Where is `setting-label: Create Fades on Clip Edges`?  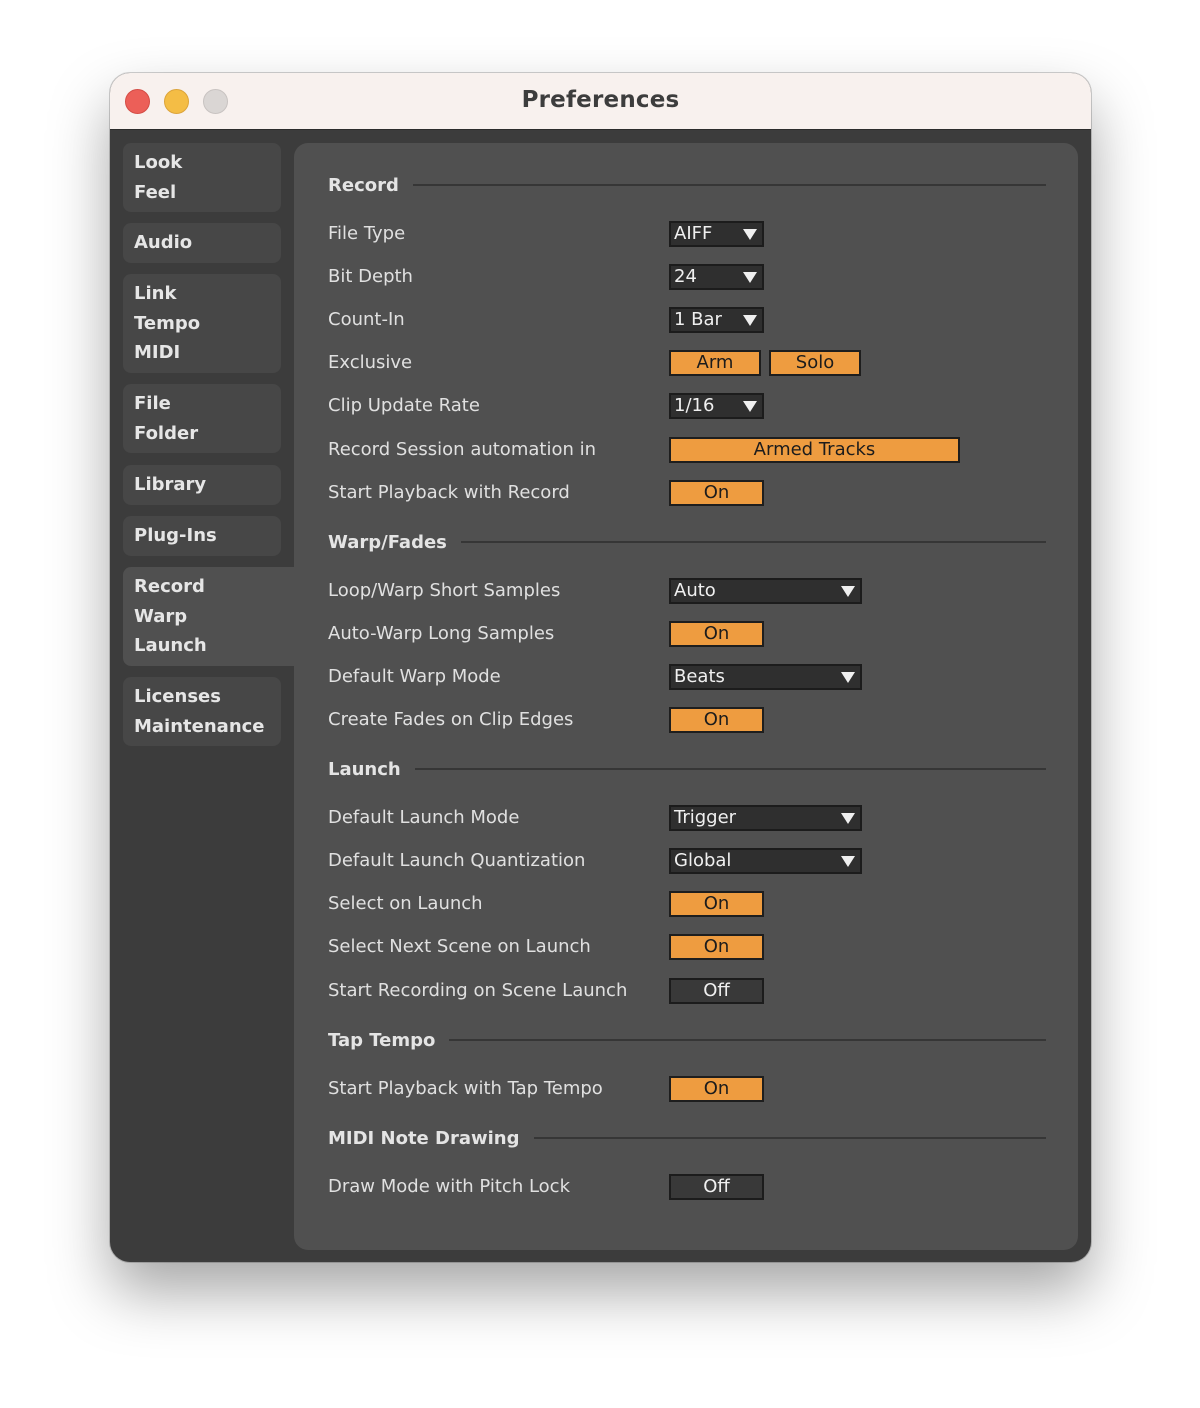
setting-label: Create Fades on Clip Edges is located at coordinates (451, 719).